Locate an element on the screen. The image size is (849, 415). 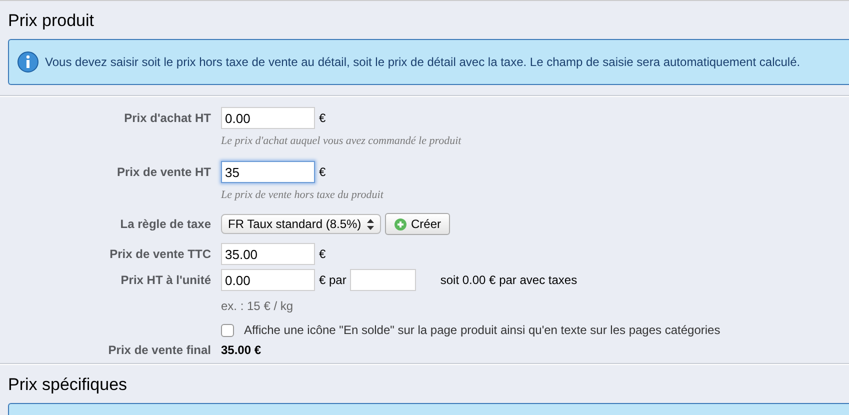
create-button: Créer is located at coordinates (417, 224).